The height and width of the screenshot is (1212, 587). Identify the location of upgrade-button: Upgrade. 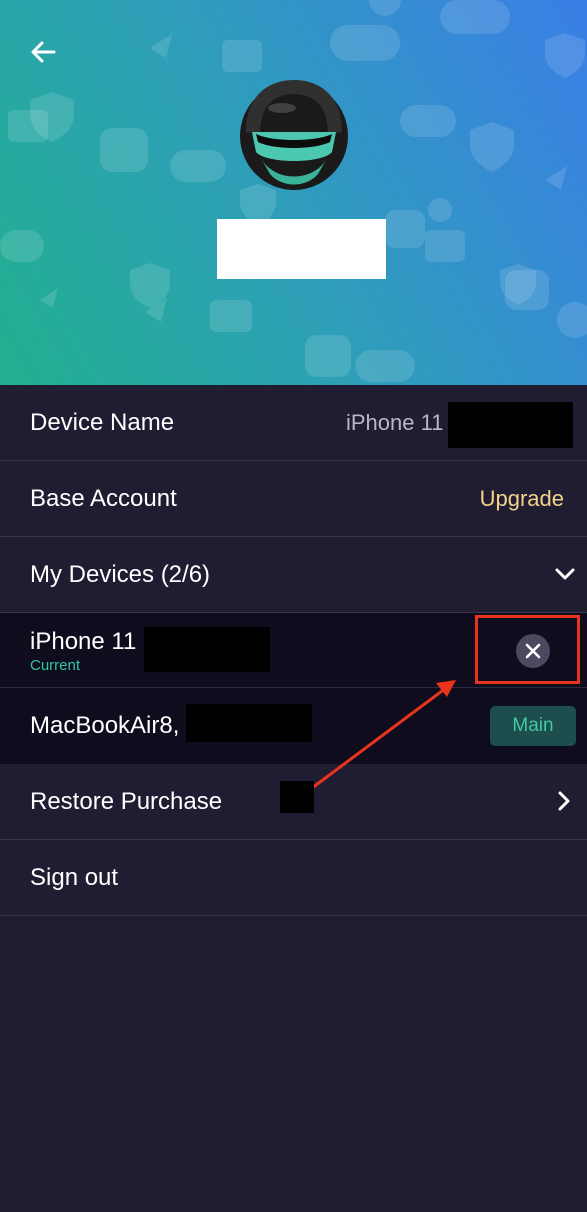
(522, 499).